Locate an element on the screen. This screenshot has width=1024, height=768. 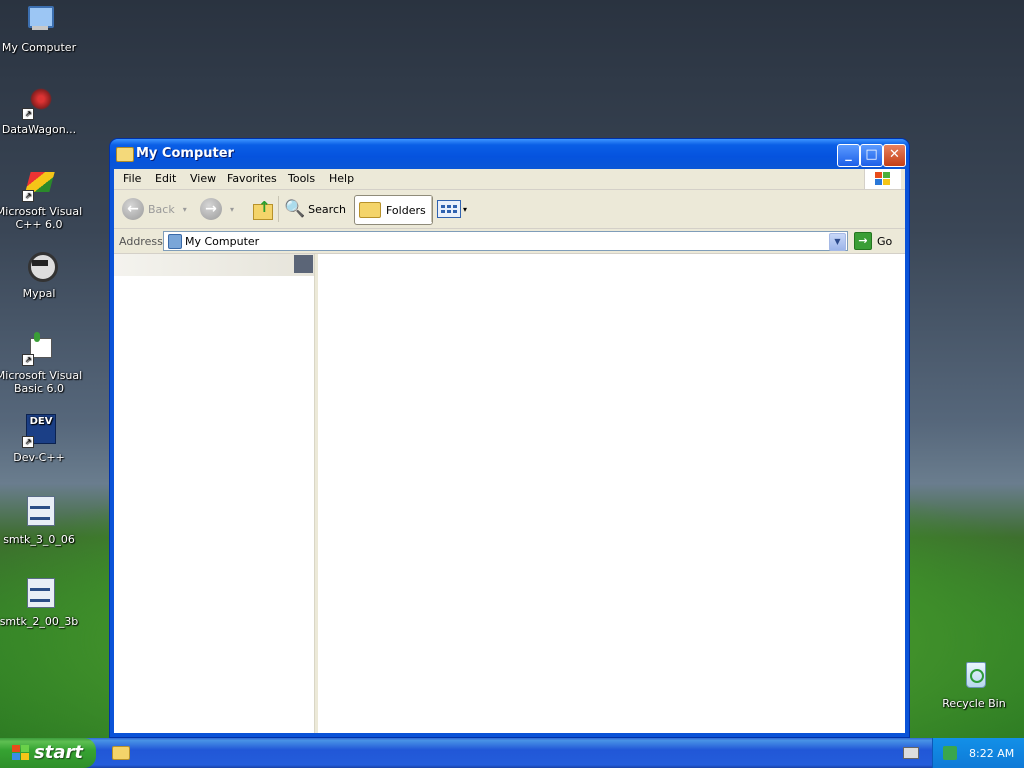
desktop-icon-label: My Computer is located at coordinates (39, 47).